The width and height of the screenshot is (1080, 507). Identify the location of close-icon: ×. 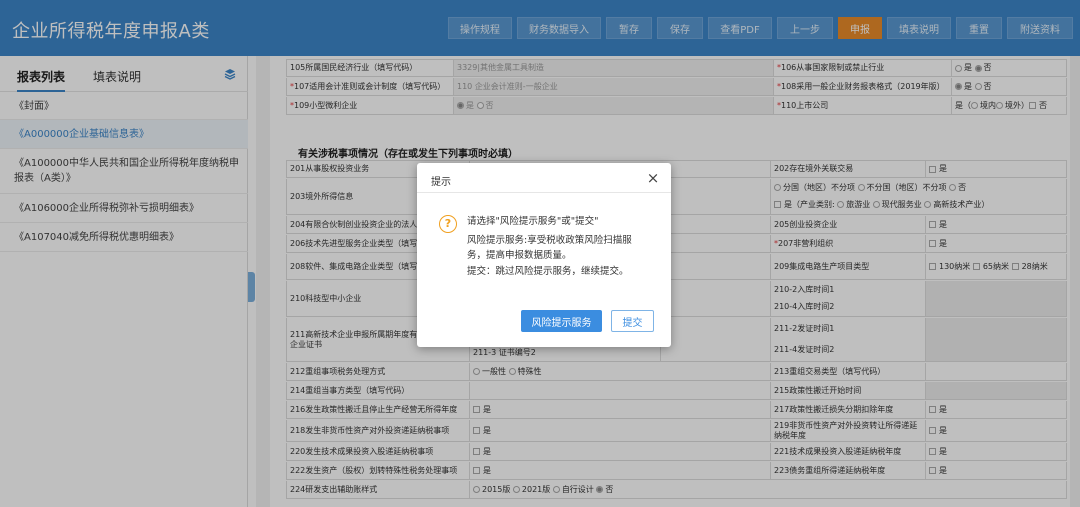
(653, 178).